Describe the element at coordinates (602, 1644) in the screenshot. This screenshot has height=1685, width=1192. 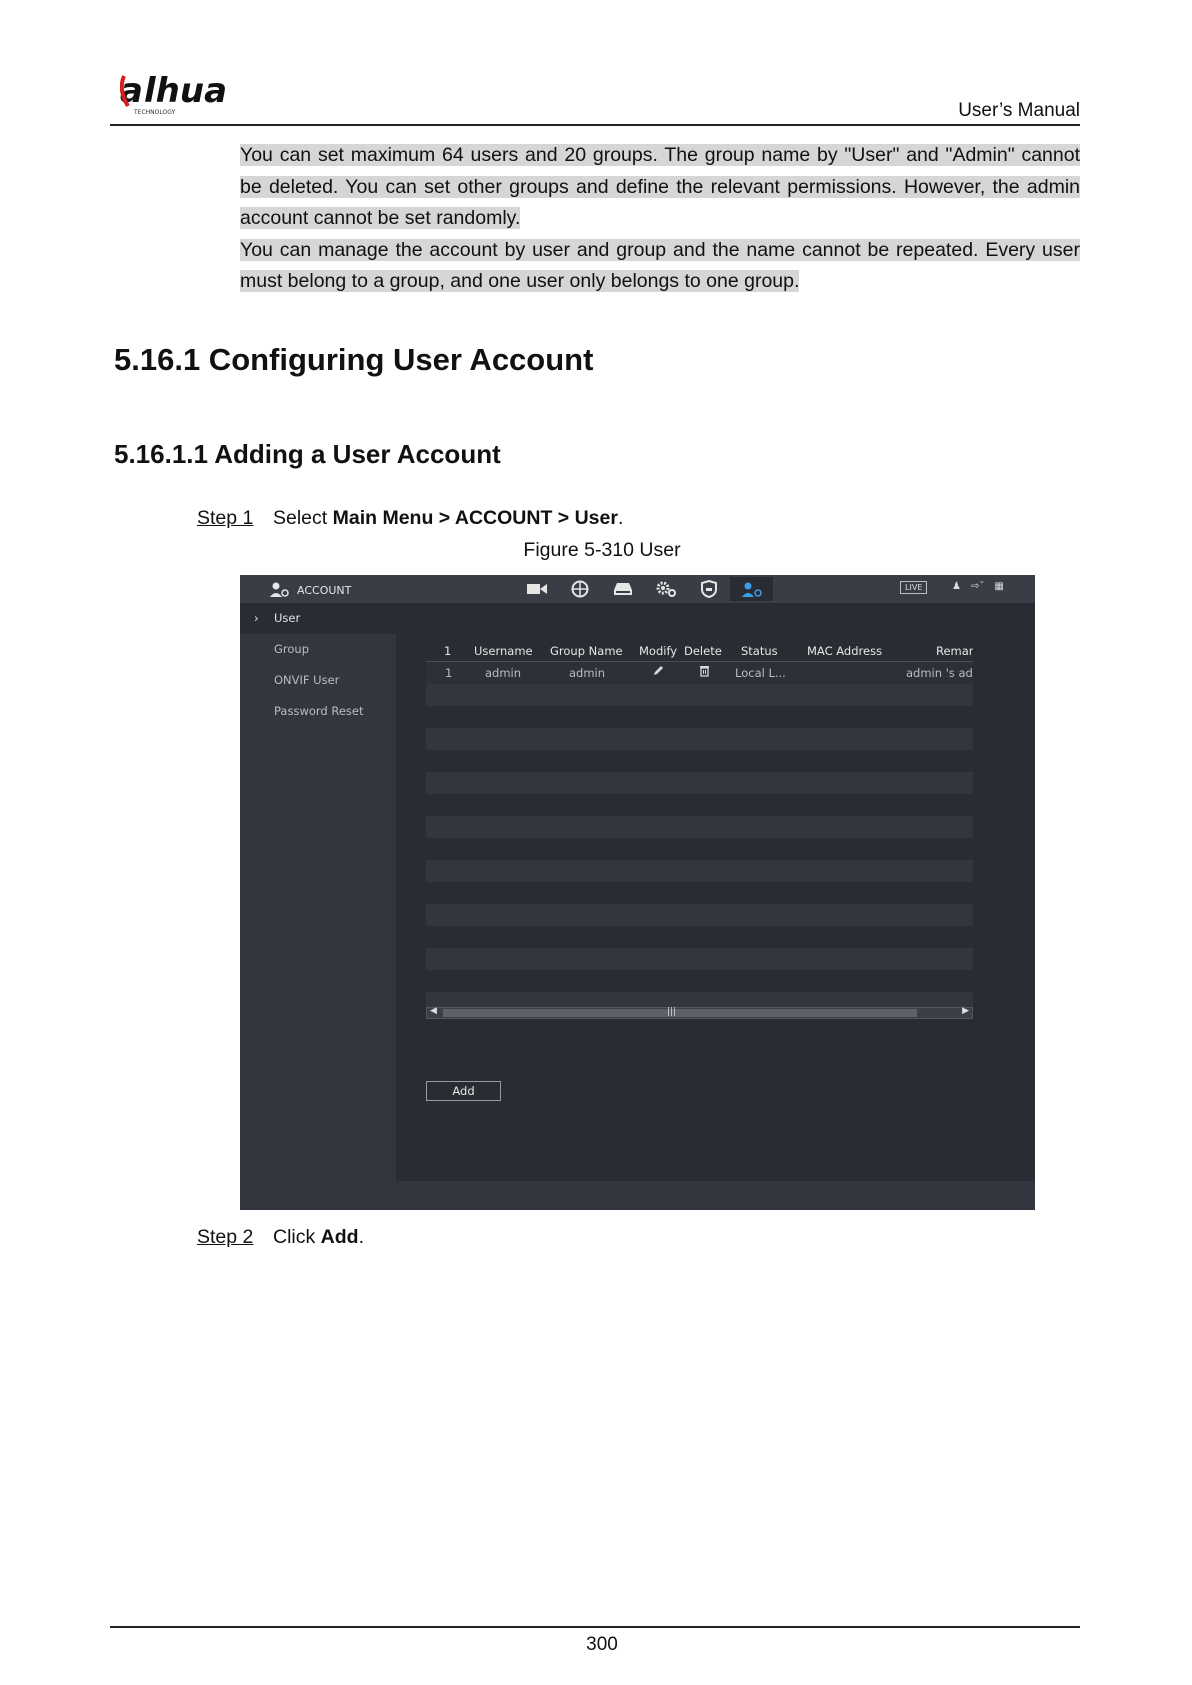
I see `page-number: 300` at that location.